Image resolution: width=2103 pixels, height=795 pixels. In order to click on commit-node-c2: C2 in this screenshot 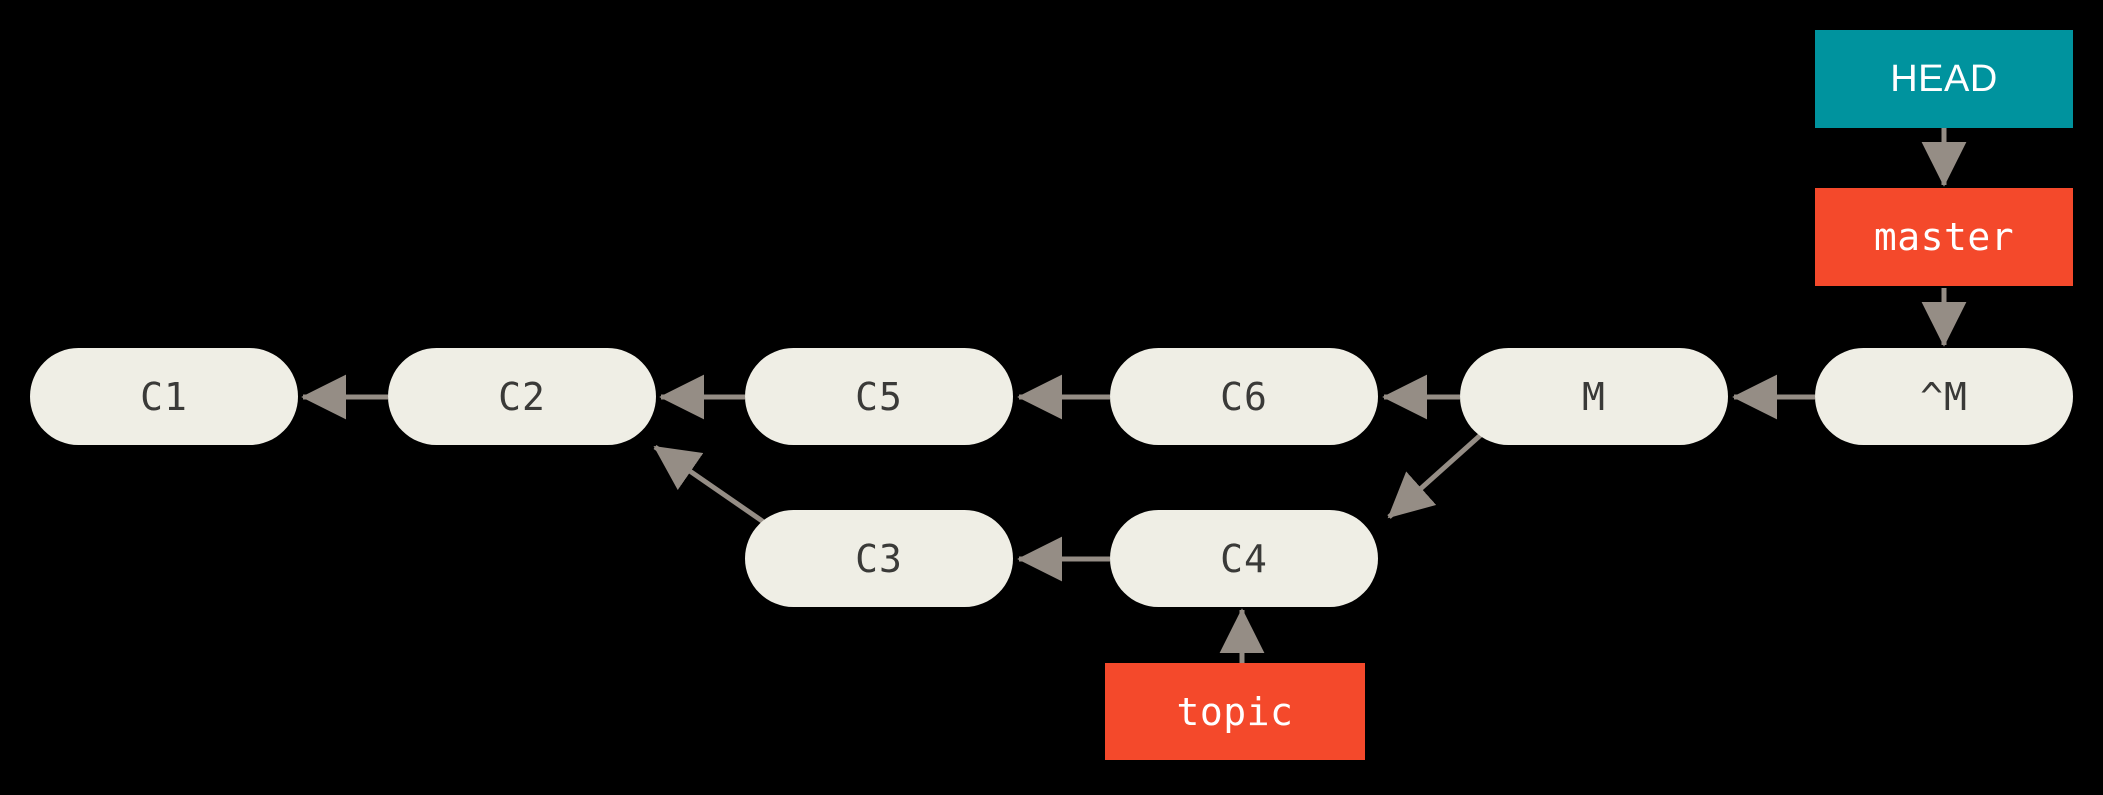, I will do `click(522, 396)`.